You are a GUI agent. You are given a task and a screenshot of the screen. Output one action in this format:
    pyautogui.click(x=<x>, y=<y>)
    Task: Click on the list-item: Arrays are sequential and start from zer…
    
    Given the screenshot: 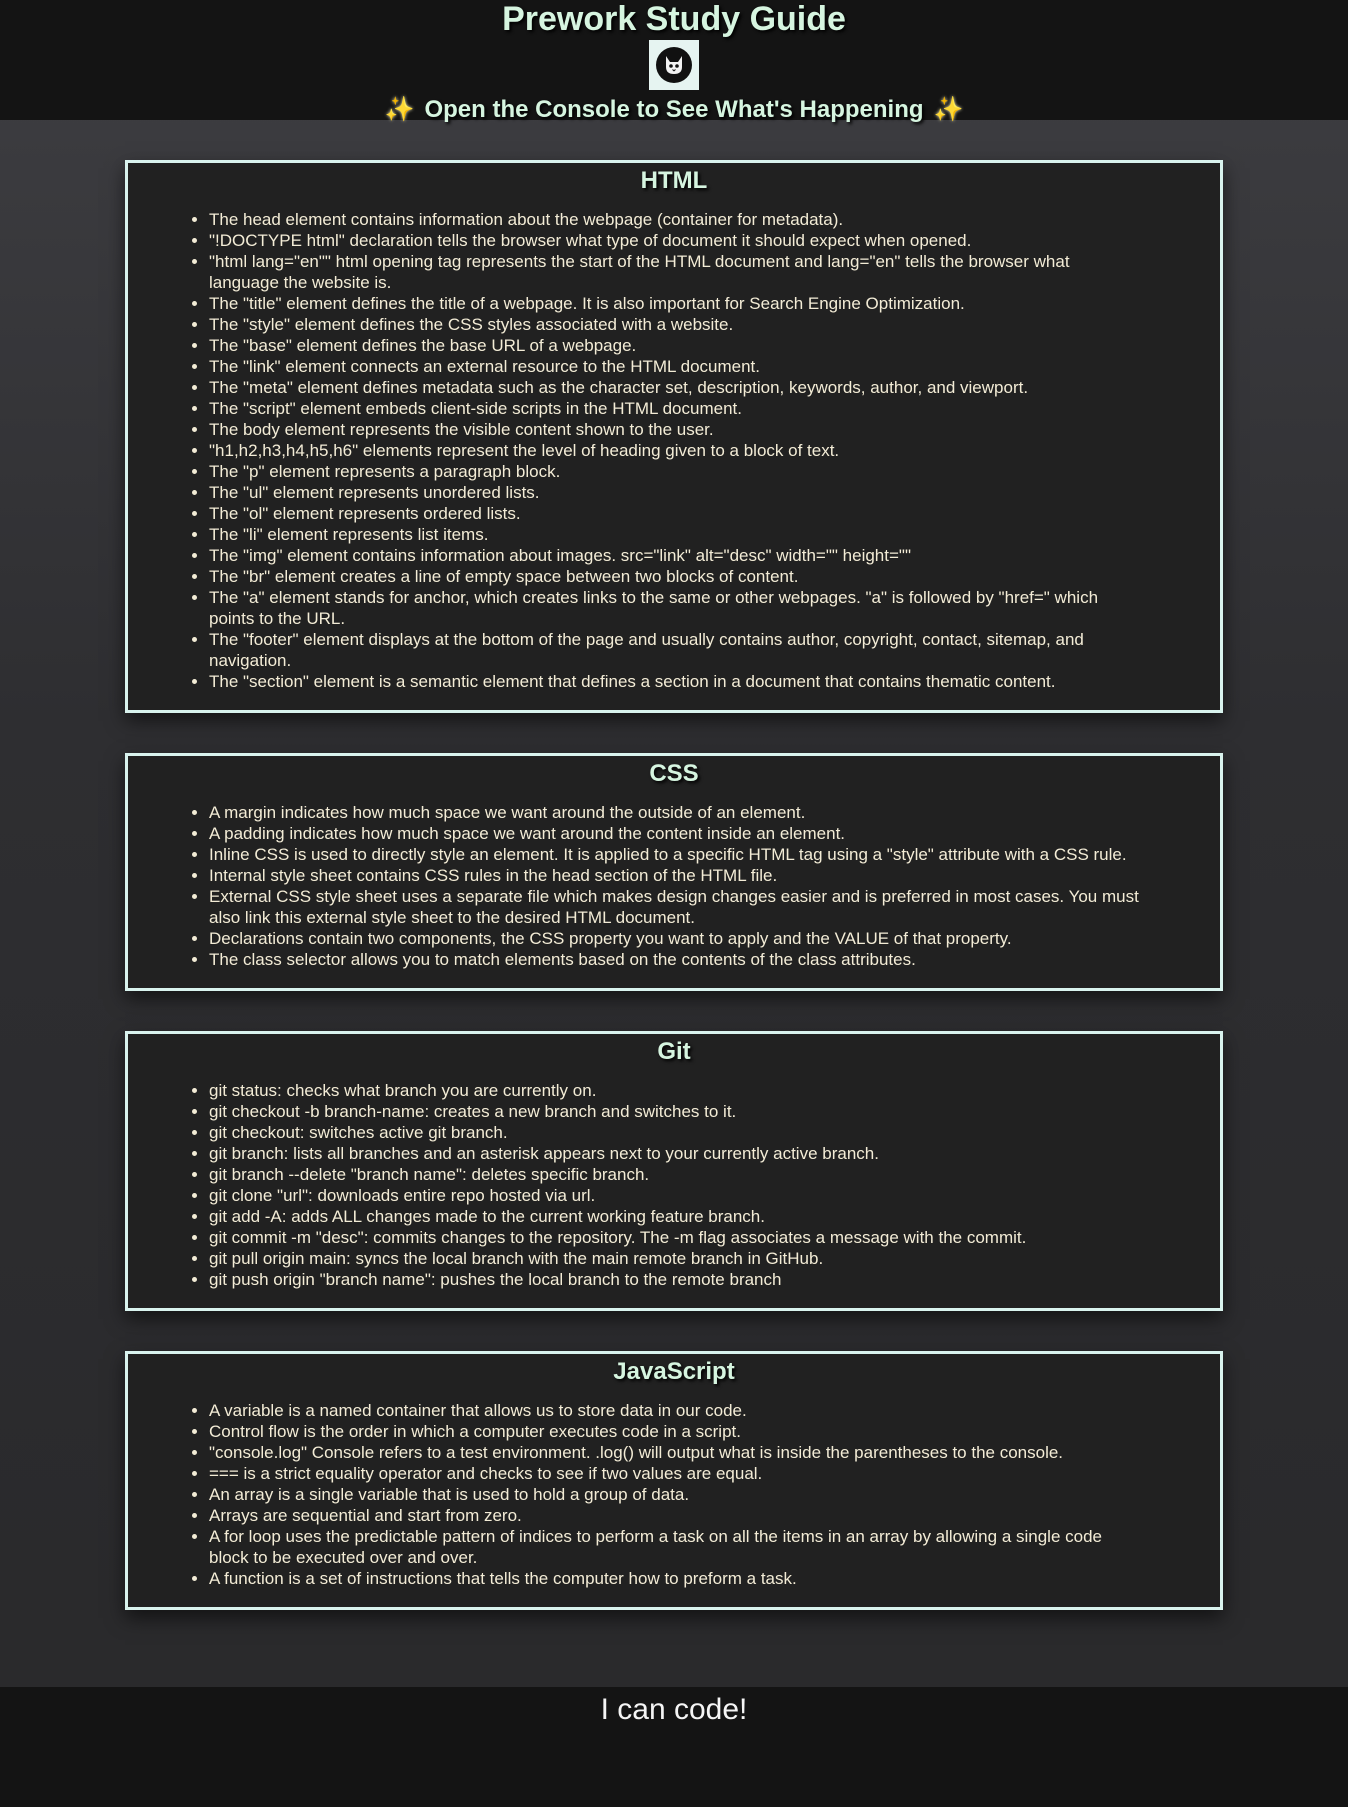 What is the action you would take?
    pyautogui.click(x=674, y=1515)
    